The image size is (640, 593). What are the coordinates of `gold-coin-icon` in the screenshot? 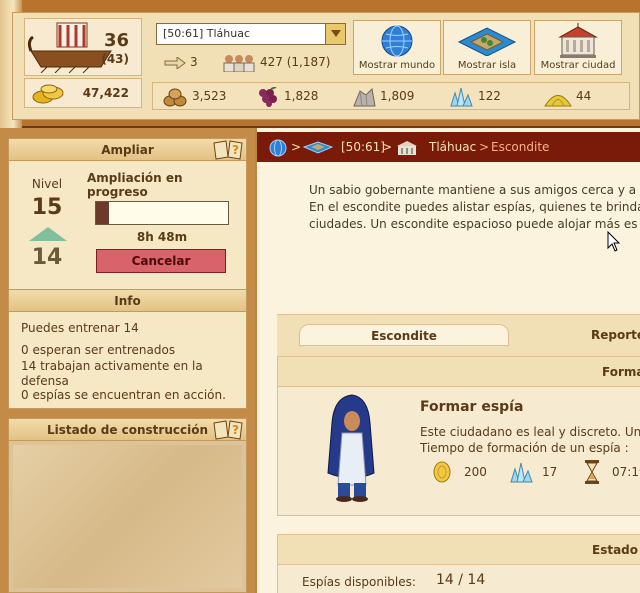 It's located at (442, 472).